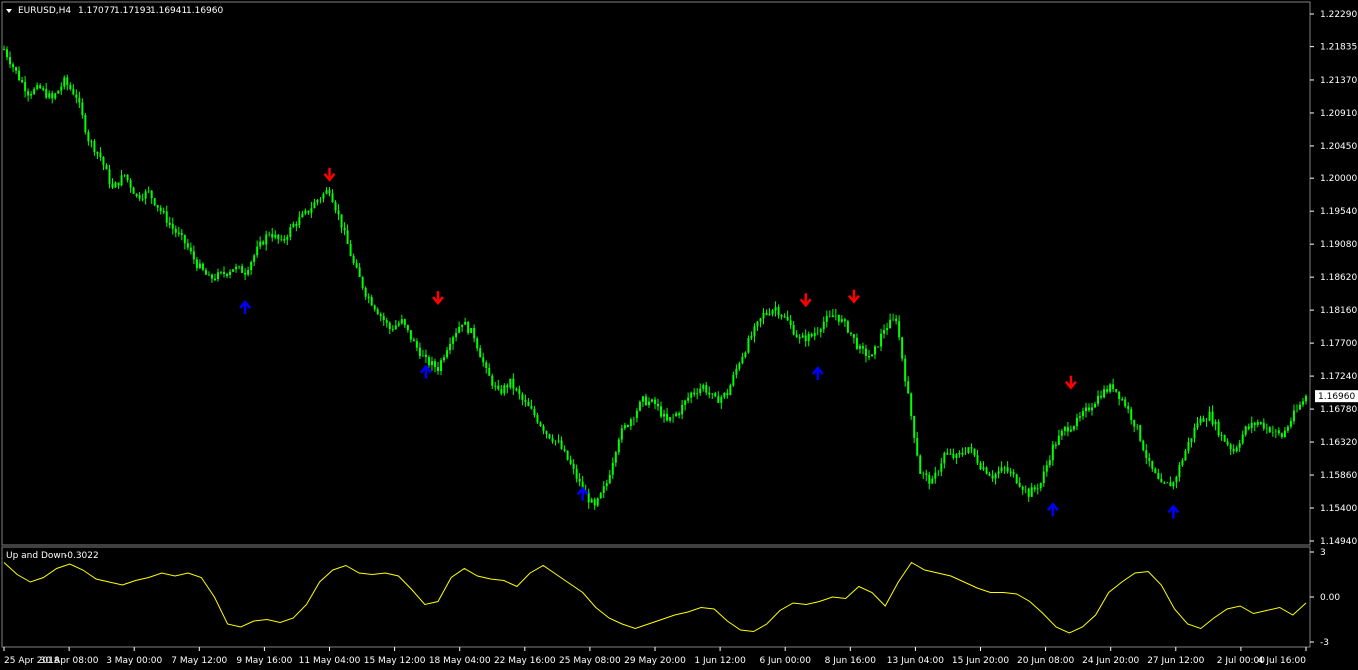 The width and height of the screenshot is (1358, 670). What do you see at coordinates (1338, 311) in the screenshot?
I see `price-tick-label: 1.18160` at bounding box center [1338, 311].